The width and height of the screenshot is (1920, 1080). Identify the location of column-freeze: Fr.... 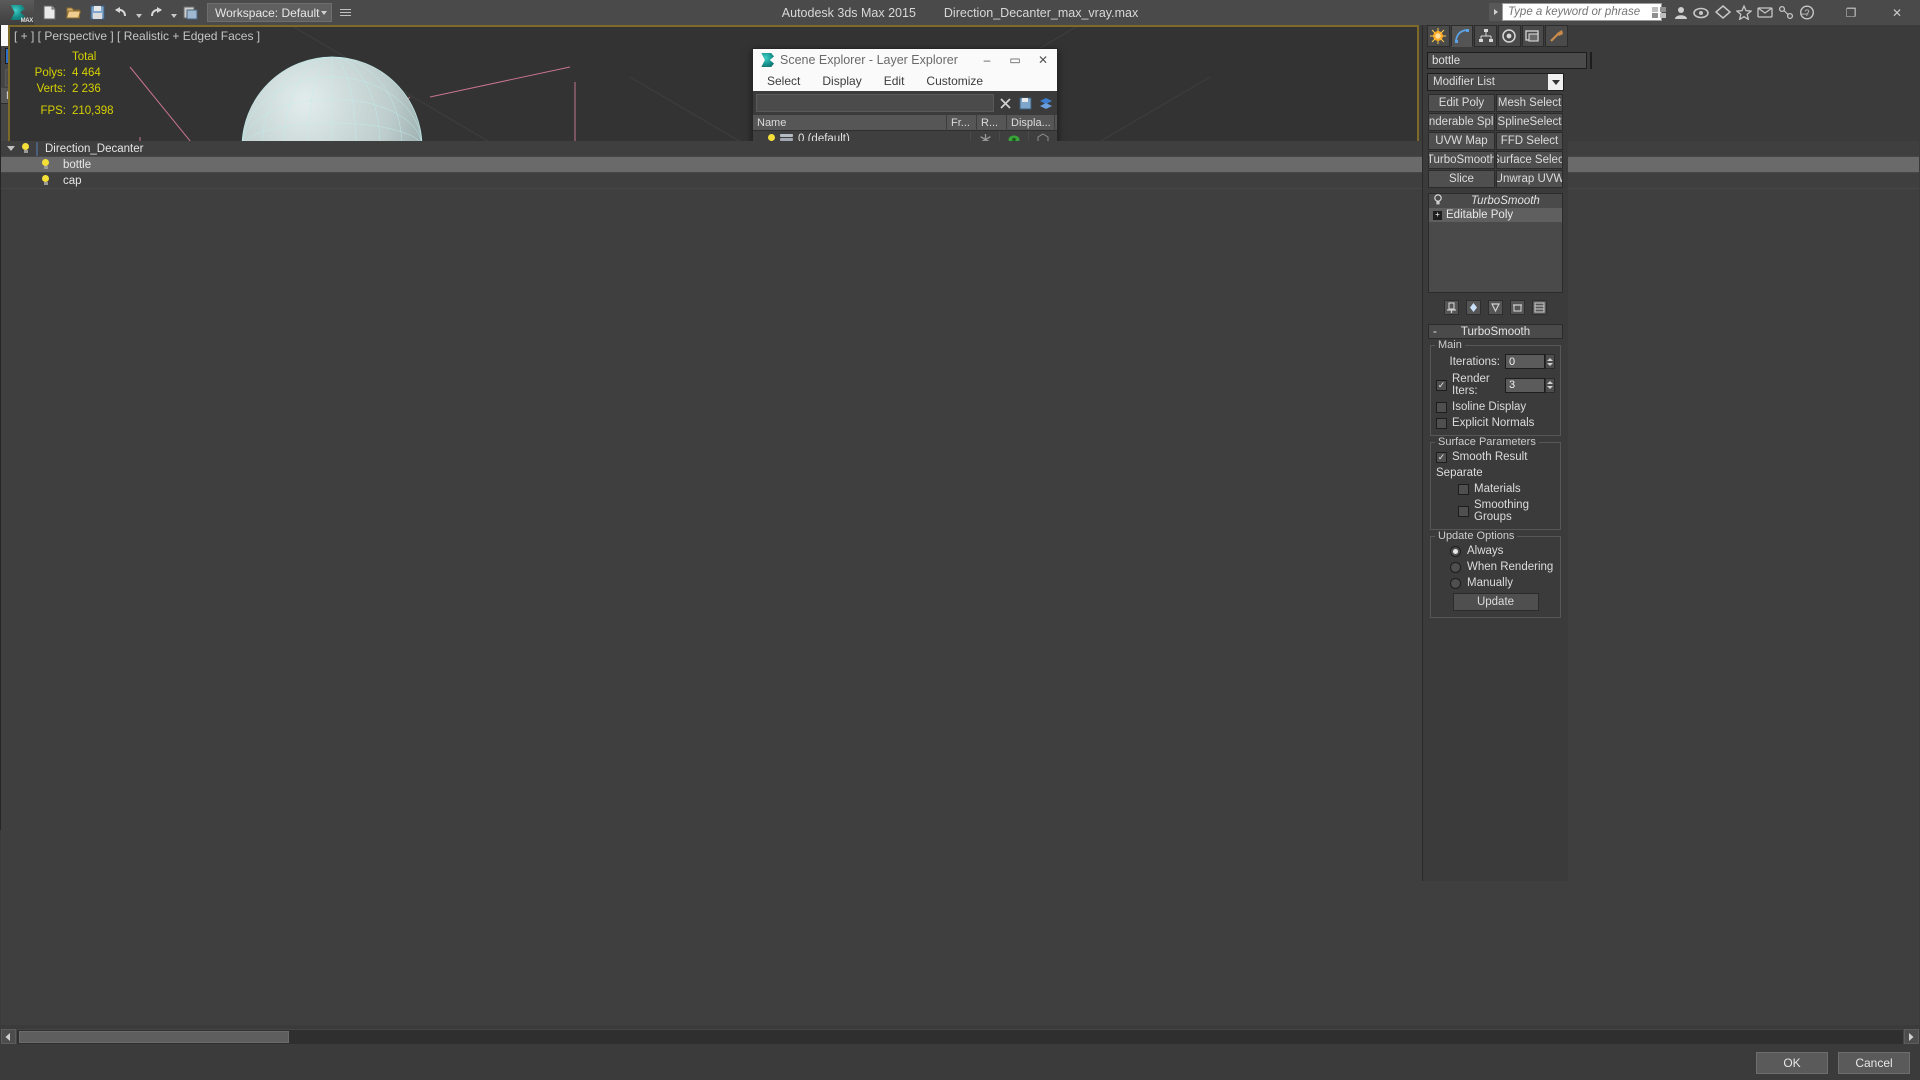
(962, 122).